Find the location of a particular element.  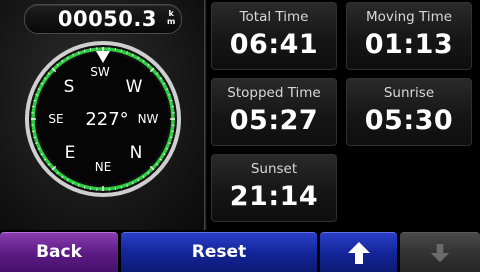

stat-value: 05:30 is located at coordinates (409, 120).